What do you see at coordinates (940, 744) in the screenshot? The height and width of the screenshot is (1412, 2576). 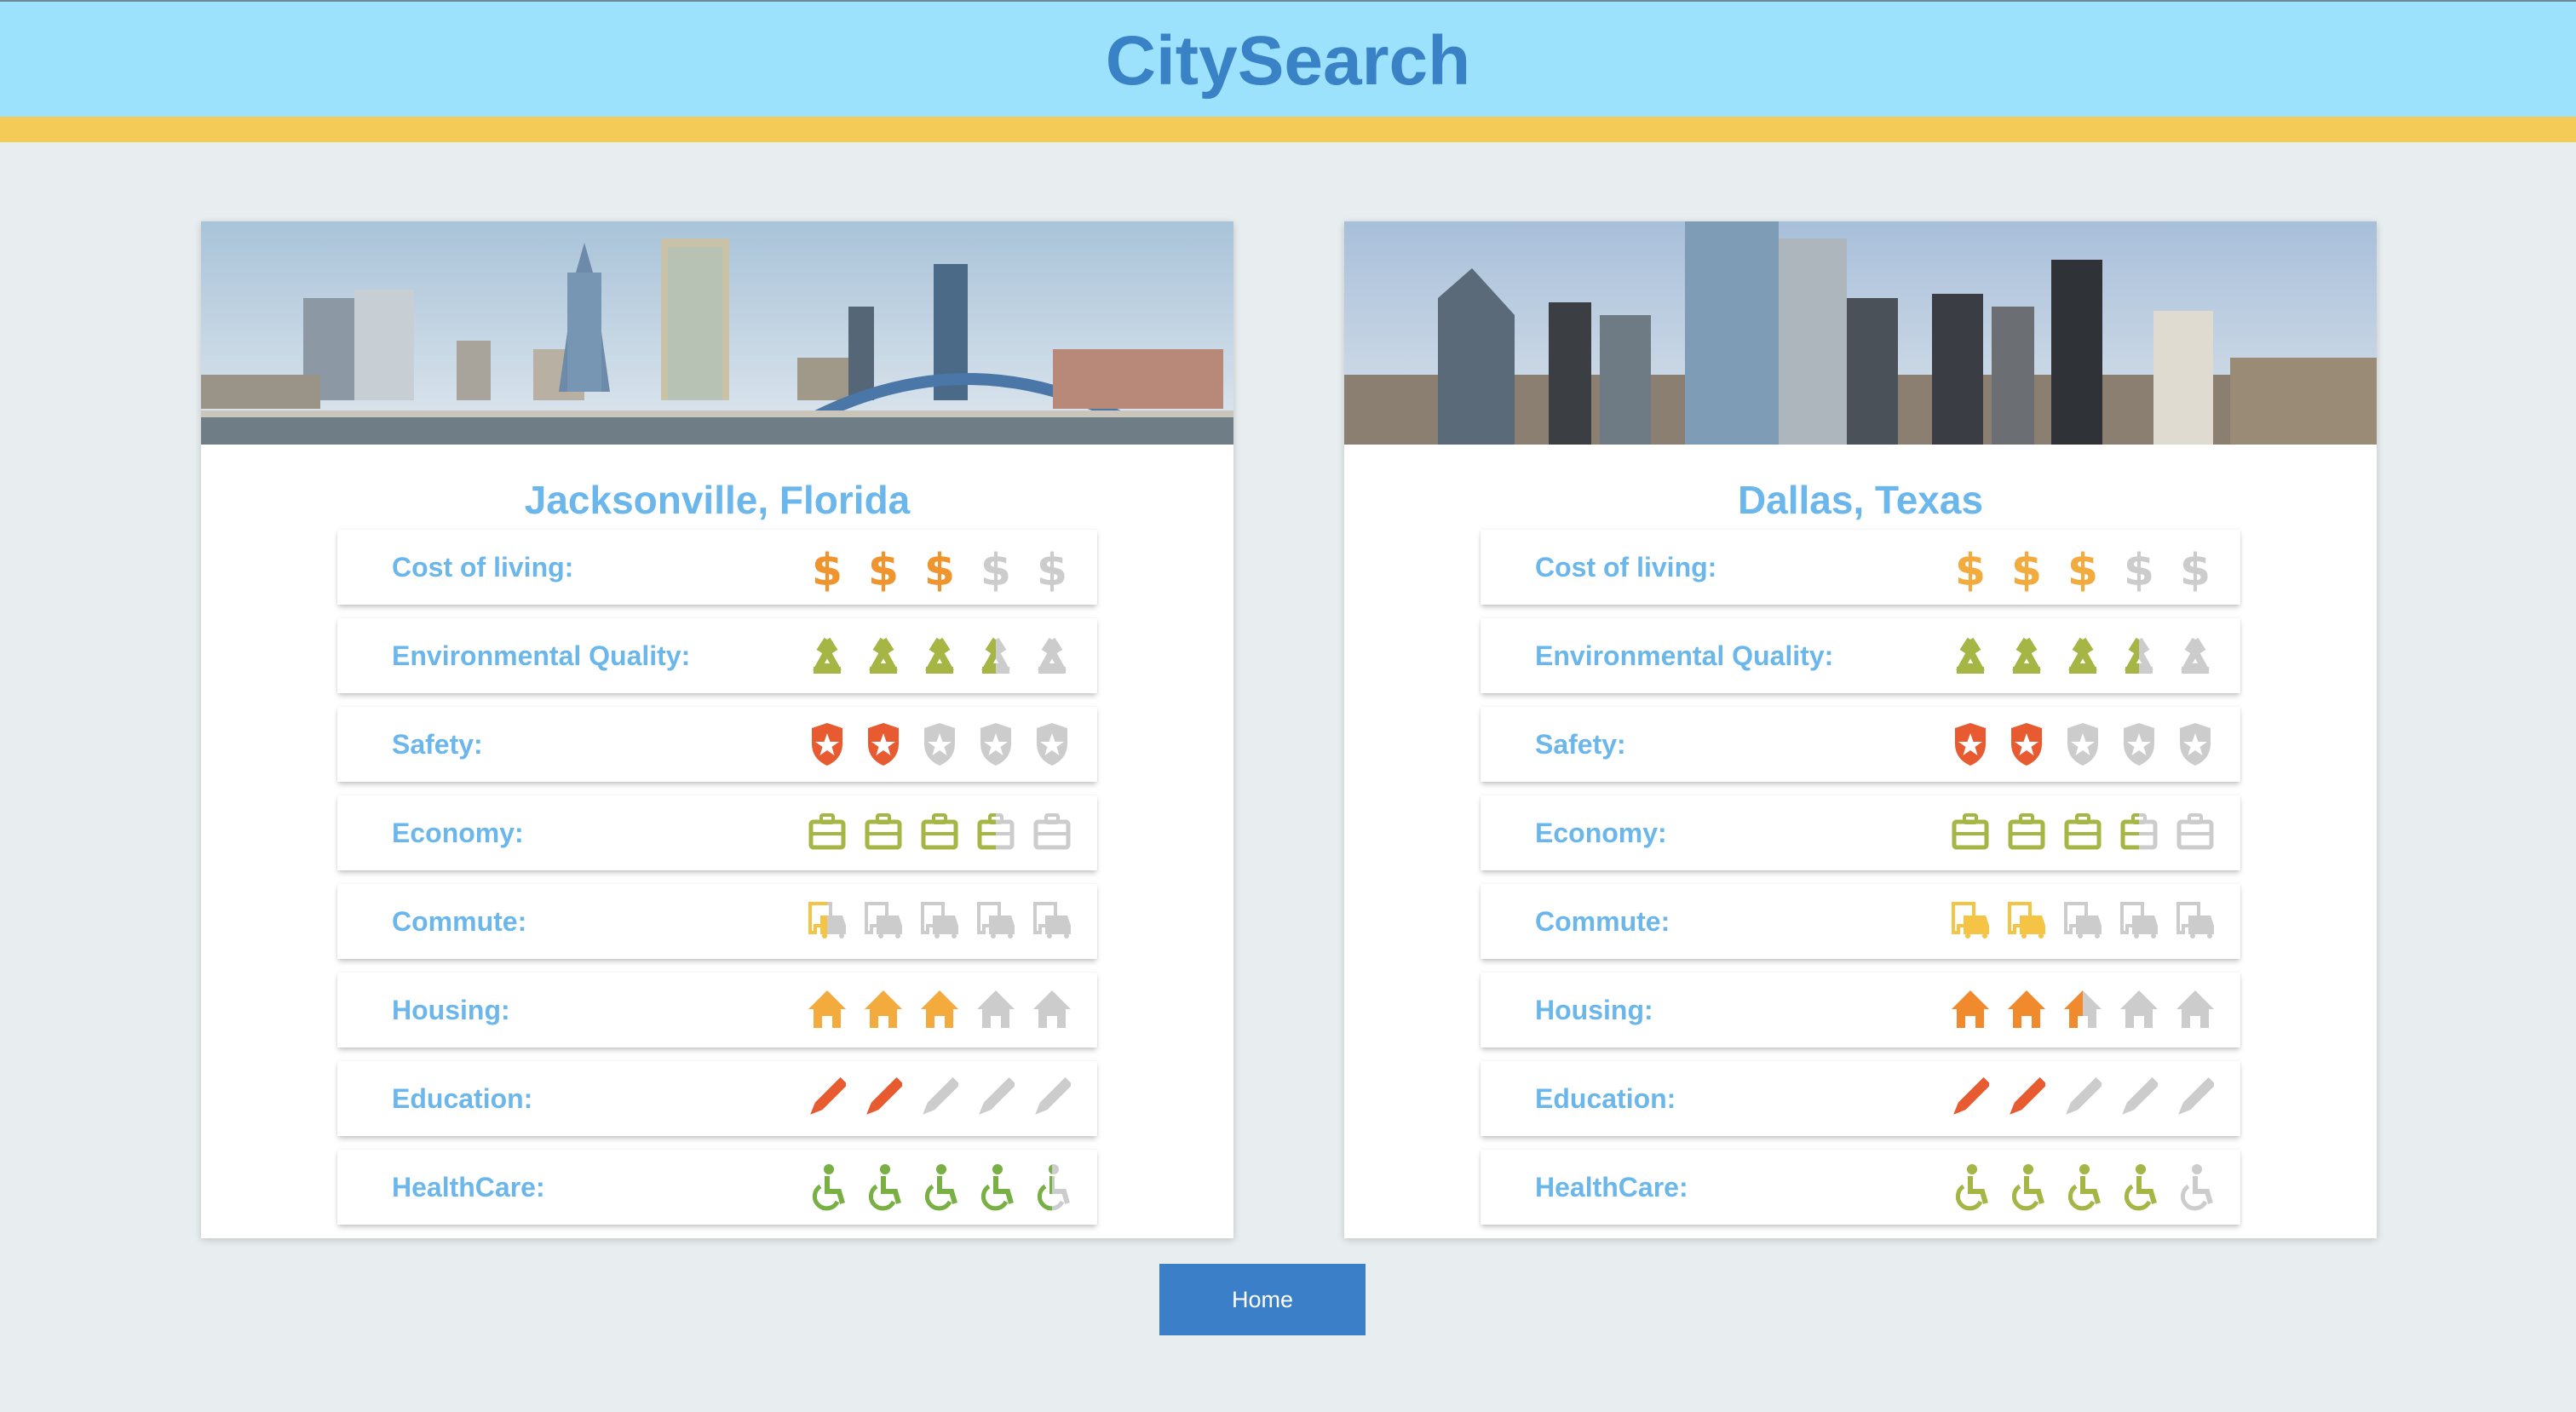 I see `rating-icons-safety` at bounding box center [940, 744].